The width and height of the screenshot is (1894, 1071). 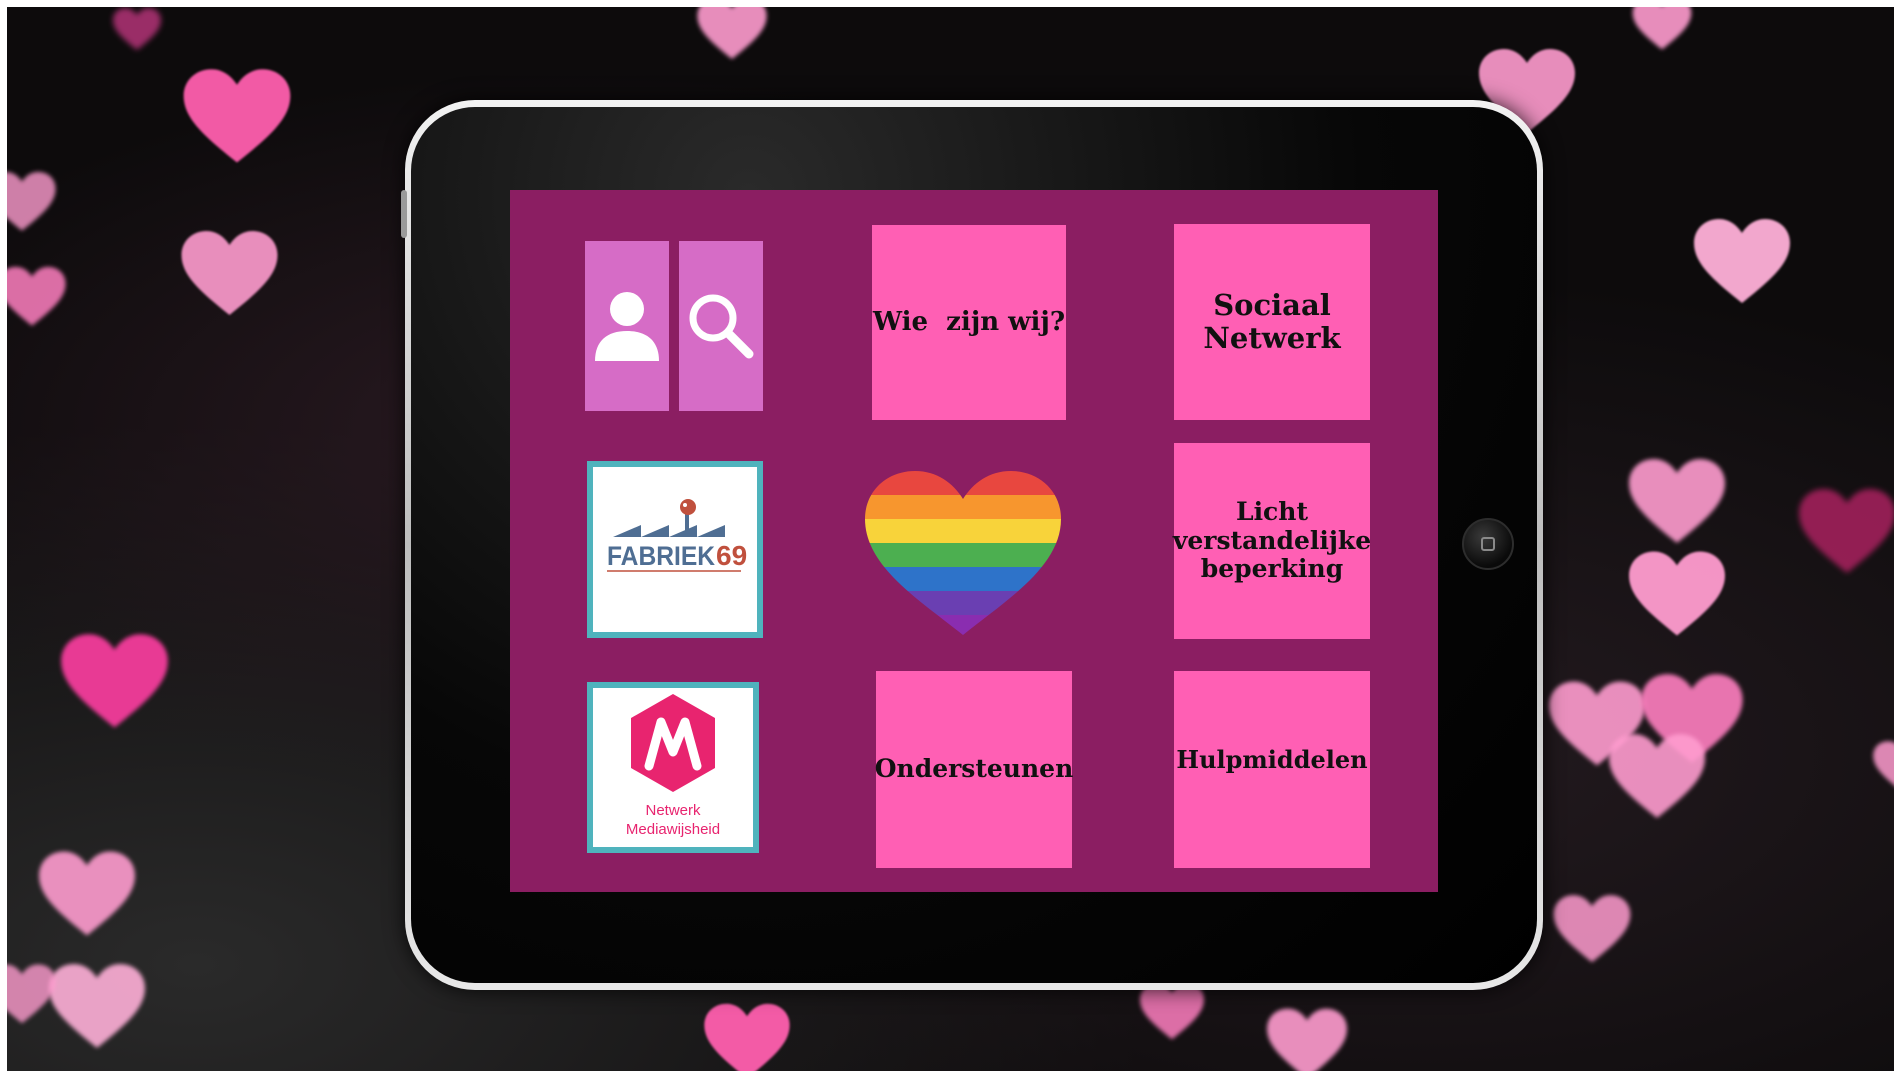 What do you see at coordinates (1272, 511) in the screenshot?
I see `tile-lvb-label-line1: Licht` at bounding box center [1272, 511].